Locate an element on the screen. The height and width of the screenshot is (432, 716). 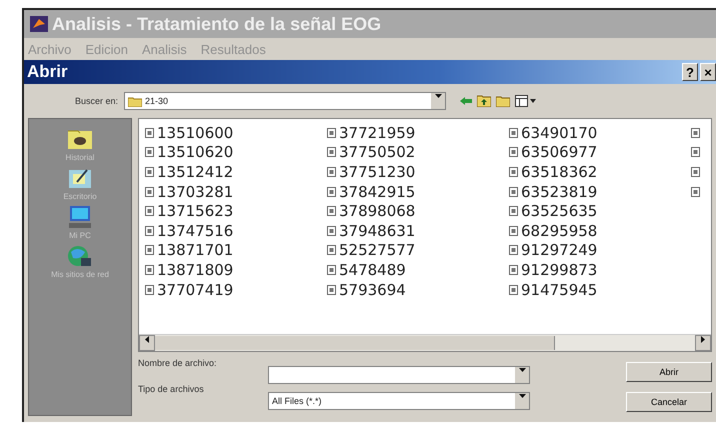
horizontal-scrollbar is located at coordinates (425, 342).